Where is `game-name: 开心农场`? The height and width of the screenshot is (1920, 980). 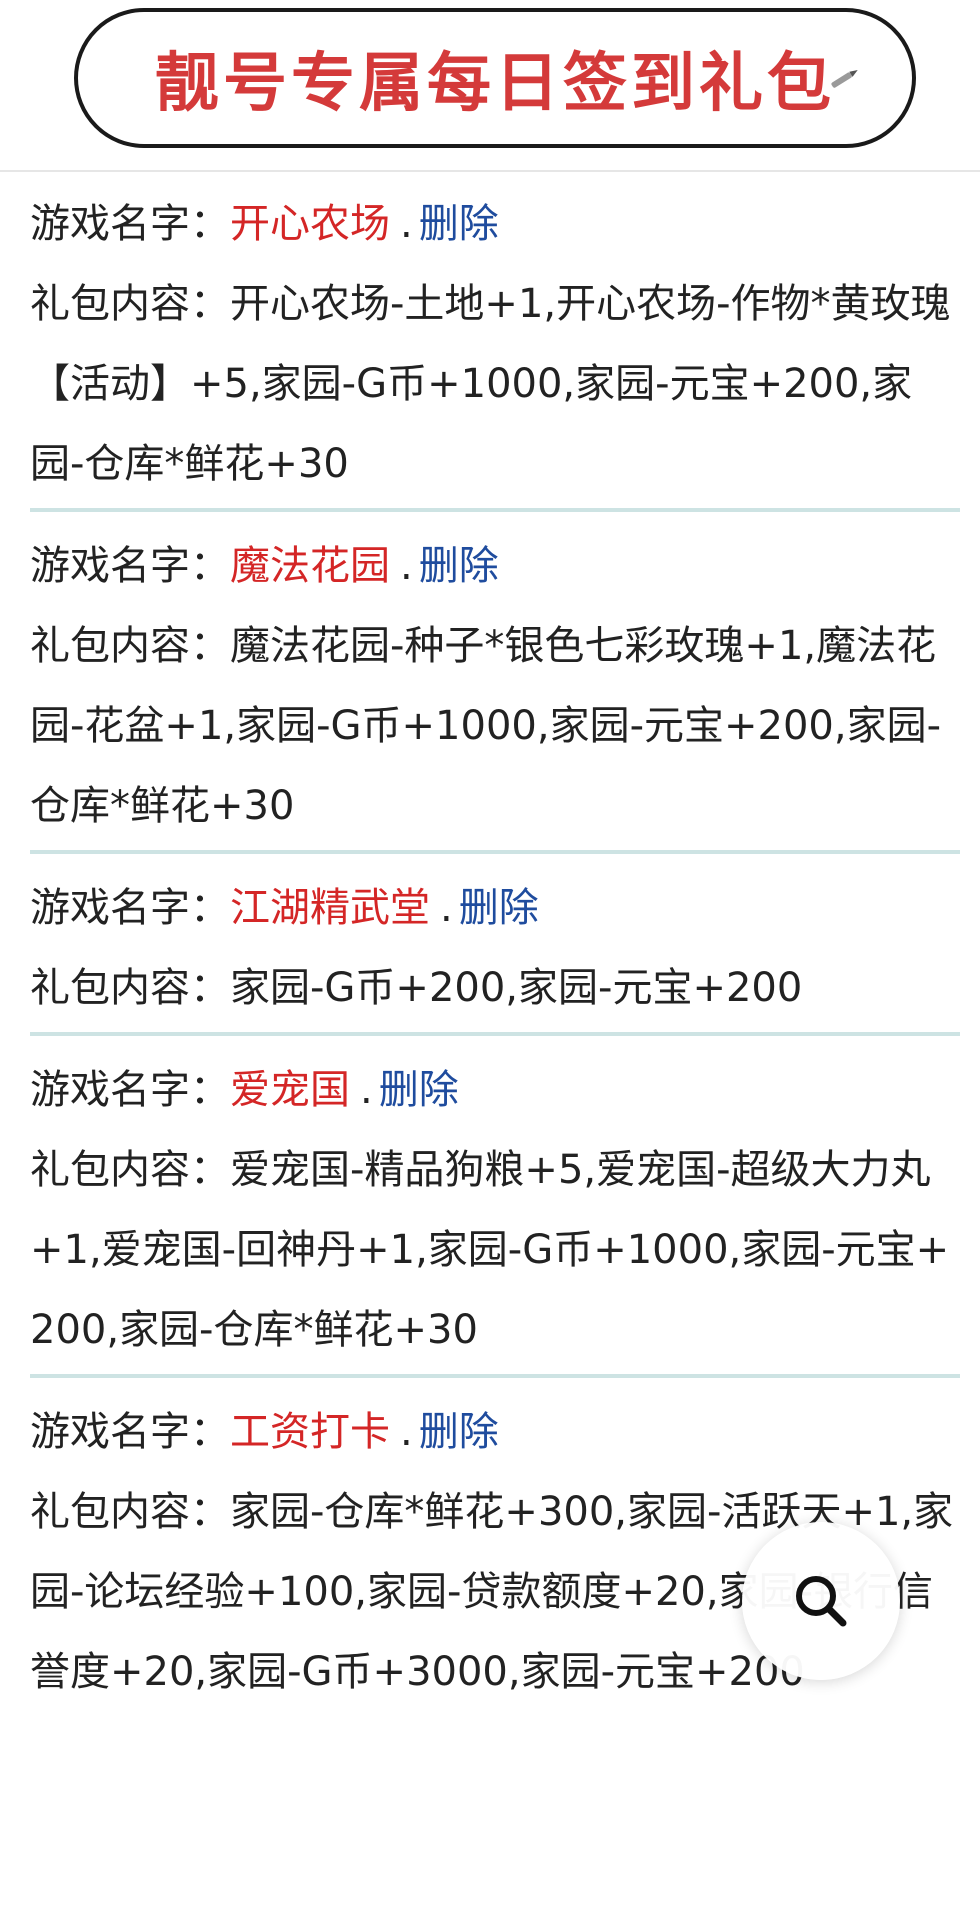
game-name: 开心农场 is located at coordinates (310, 224).